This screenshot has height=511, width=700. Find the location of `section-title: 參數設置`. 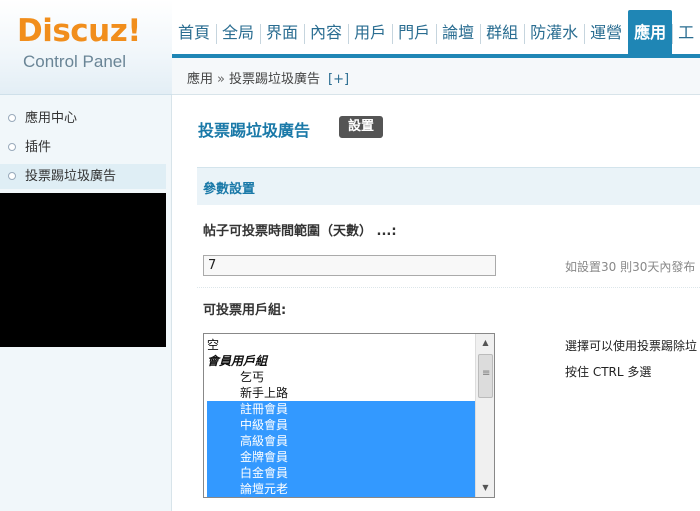

section-title: 參數設置 is located at coordinates (229, 189).